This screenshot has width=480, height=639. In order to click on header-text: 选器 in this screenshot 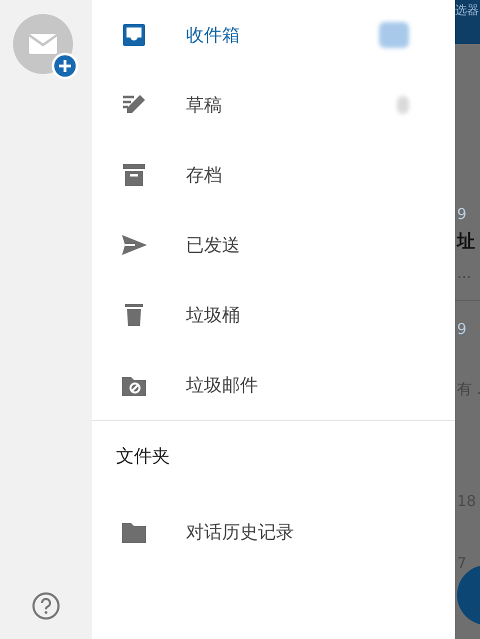, I will do `click(467, 22)`.